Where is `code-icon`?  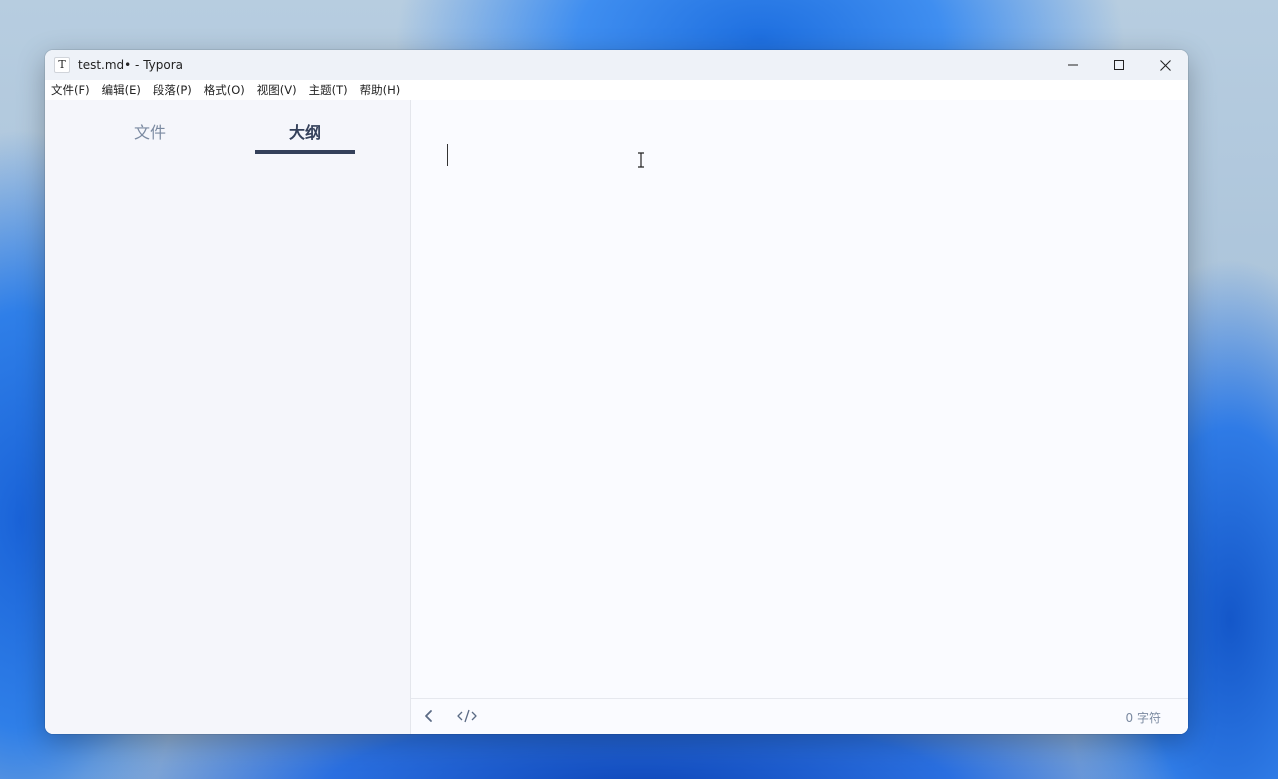 code-icon is located at coordinates (467, 716).